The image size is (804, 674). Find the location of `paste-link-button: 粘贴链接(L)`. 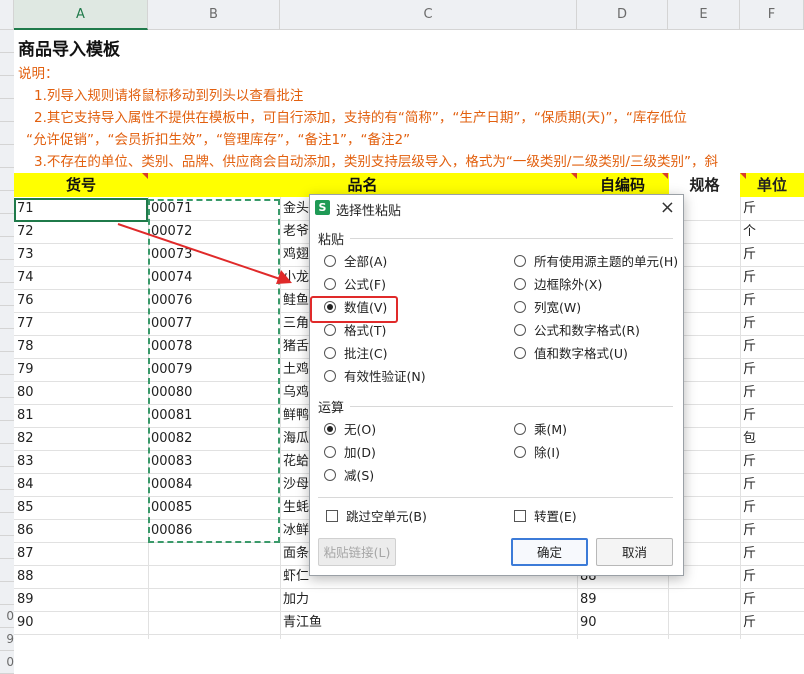

paste-link-button: 粘贴链接(L) is located at coordinates (357, 552).